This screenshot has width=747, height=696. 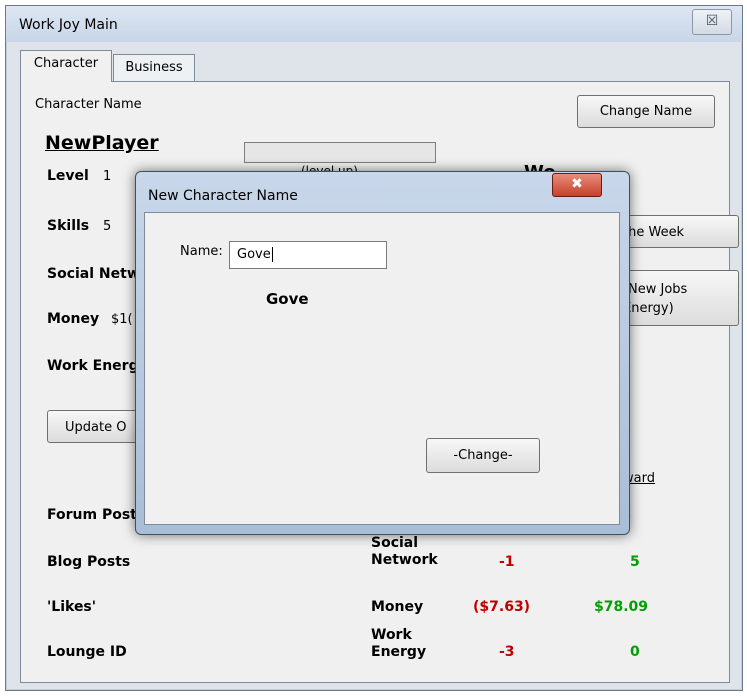 I want to click on level-label: Level, so click(x=68, y=176).